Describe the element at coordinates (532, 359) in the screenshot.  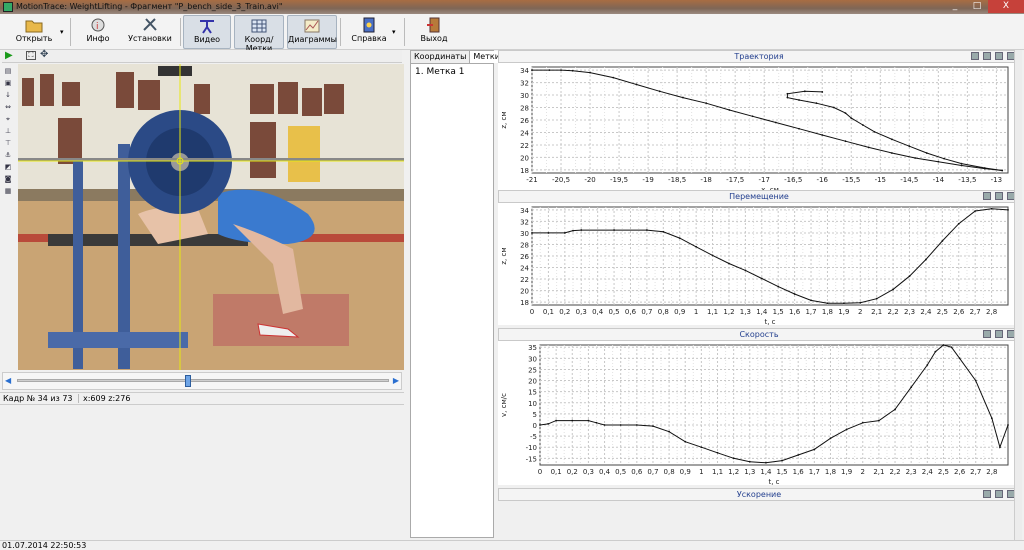
I see `y-tick-label: 30` at that location.